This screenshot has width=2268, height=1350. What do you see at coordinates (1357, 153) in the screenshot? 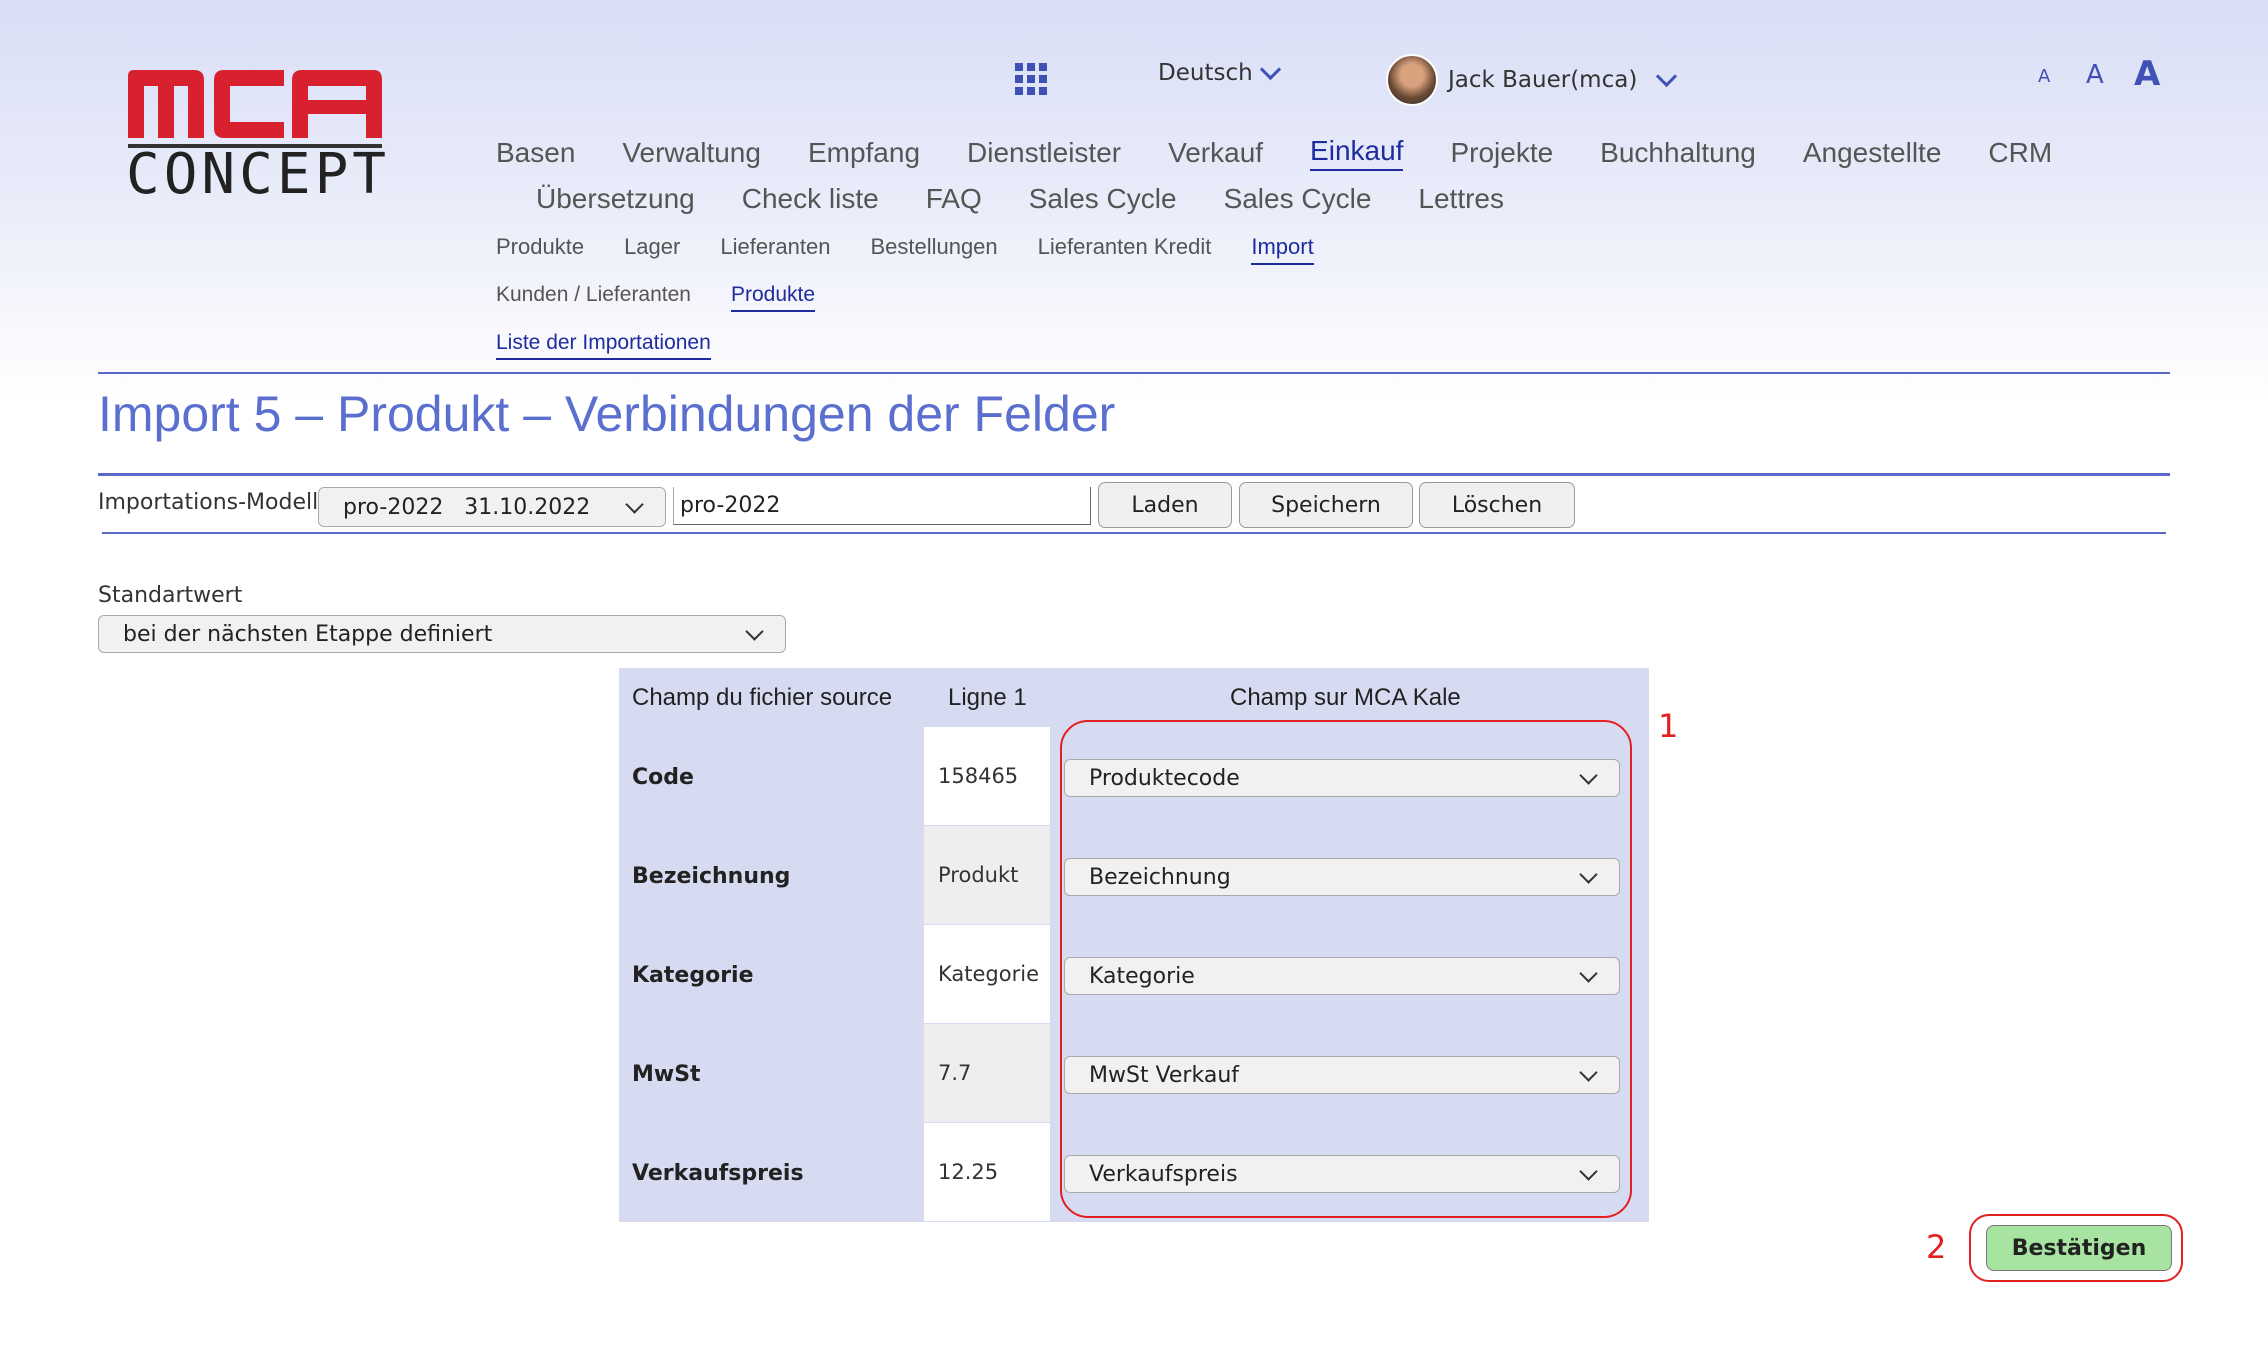
I see `nav-item-einkauf: Einkauf` at bounding box center [1357, 153].